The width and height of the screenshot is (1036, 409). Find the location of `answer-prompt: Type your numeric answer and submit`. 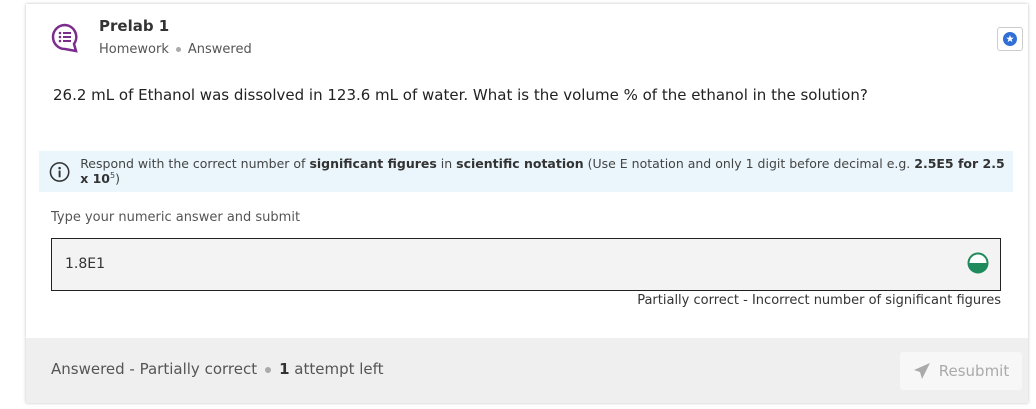

answer-prompt: Type your numeric answer and submit is located at coordinates (176, 217).